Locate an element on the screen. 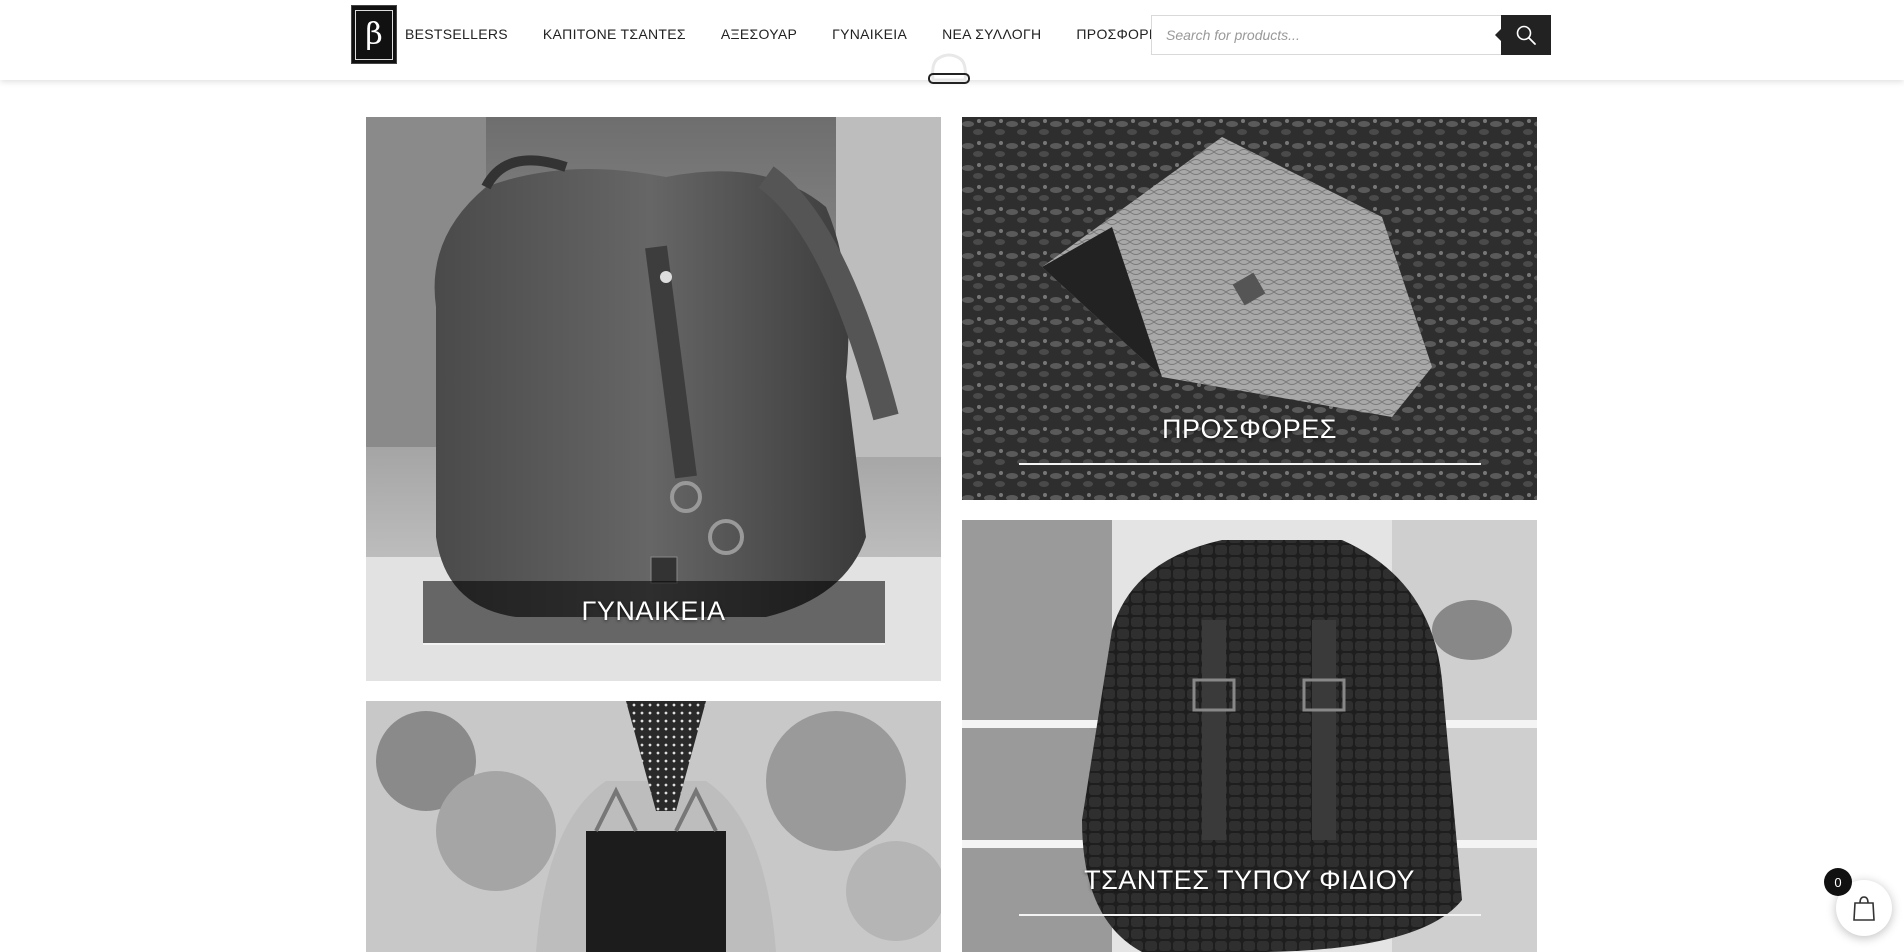  nav-bestsellers: BESTSELLERS is located at coordinates (456, 34).